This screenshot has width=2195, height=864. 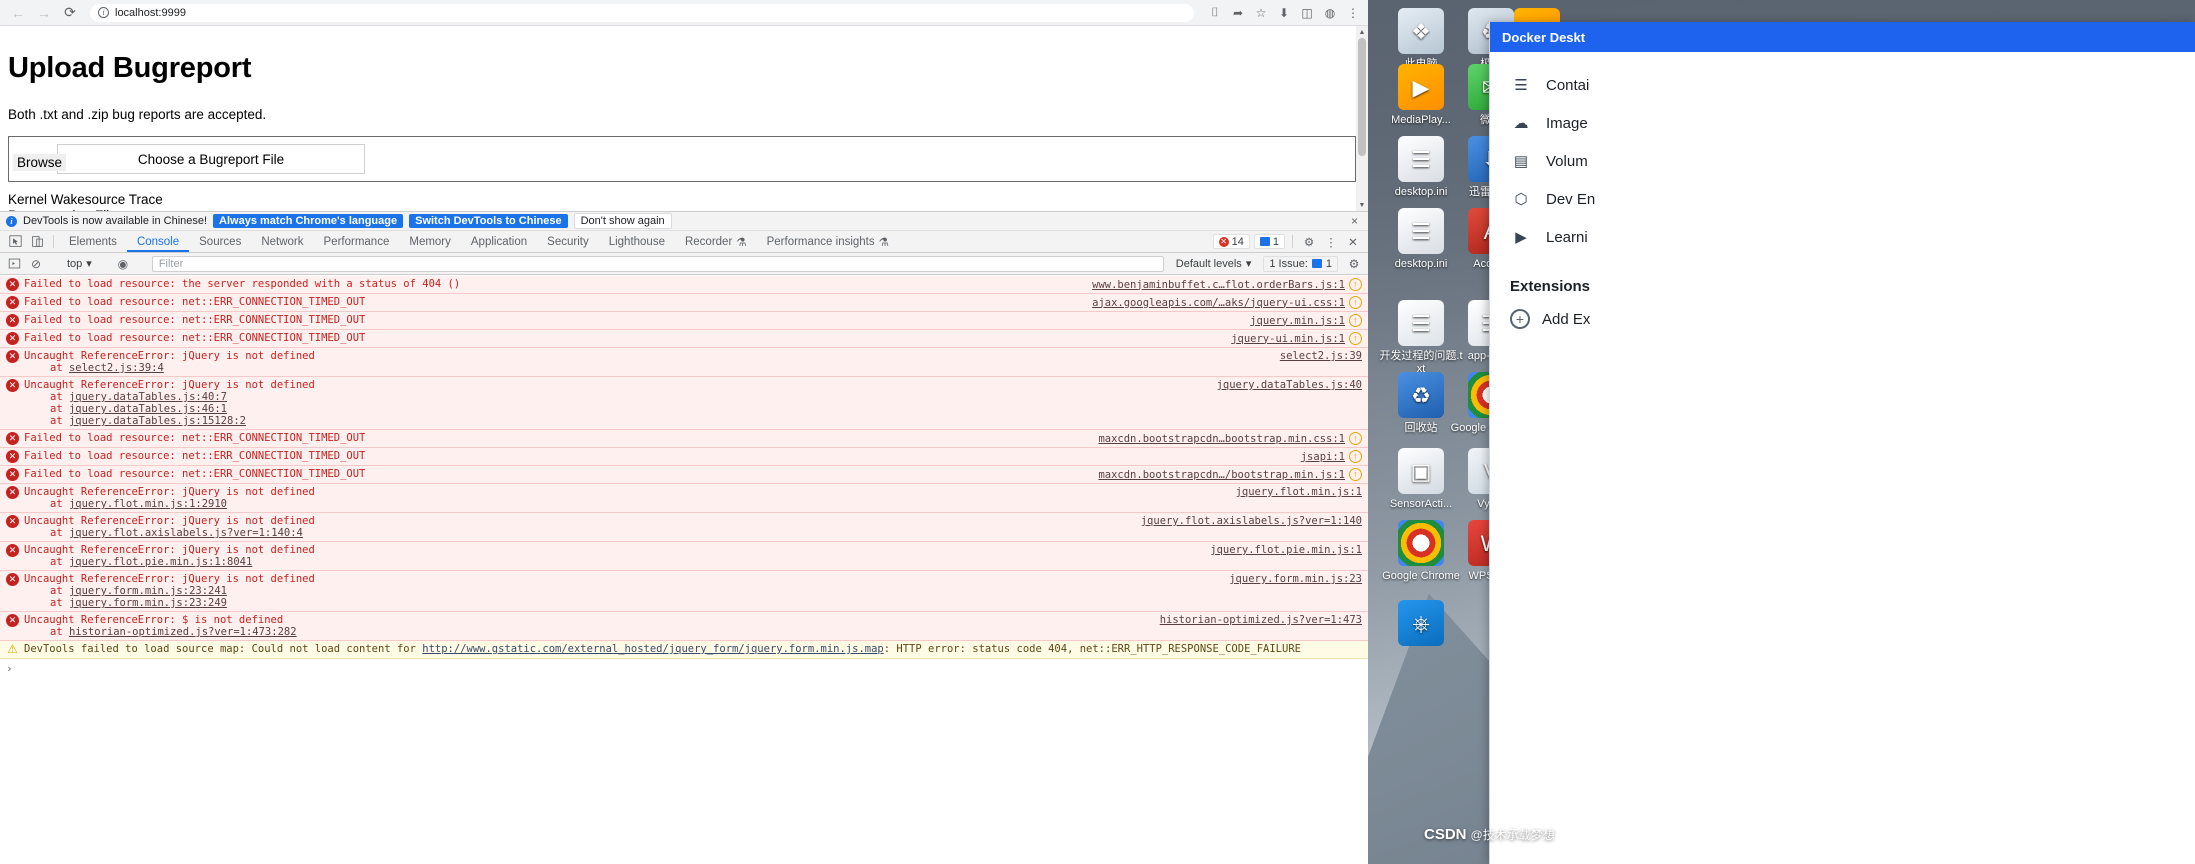 What do you see at coordinates (1261, 13) in the screenshot?
I see `star-icon: ☆` at bounding box center [1261, 13].